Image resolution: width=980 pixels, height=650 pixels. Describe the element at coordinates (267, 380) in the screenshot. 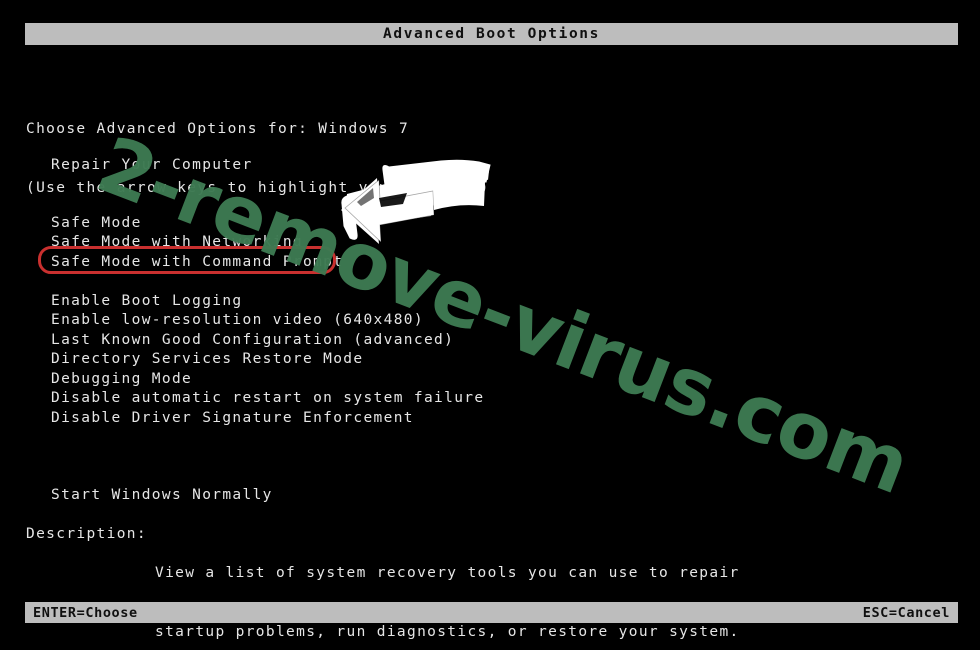

I see `menu-item-debugging-mode: Debugging Mode` at that location.